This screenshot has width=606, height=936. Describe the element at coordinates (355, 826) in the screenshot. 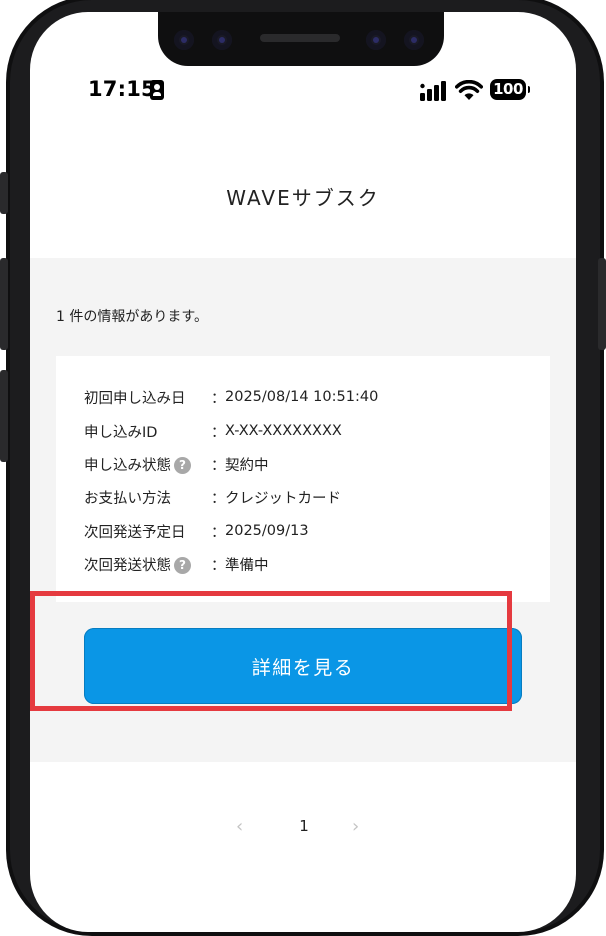

I see `pager-next-icon: ›` at that location.